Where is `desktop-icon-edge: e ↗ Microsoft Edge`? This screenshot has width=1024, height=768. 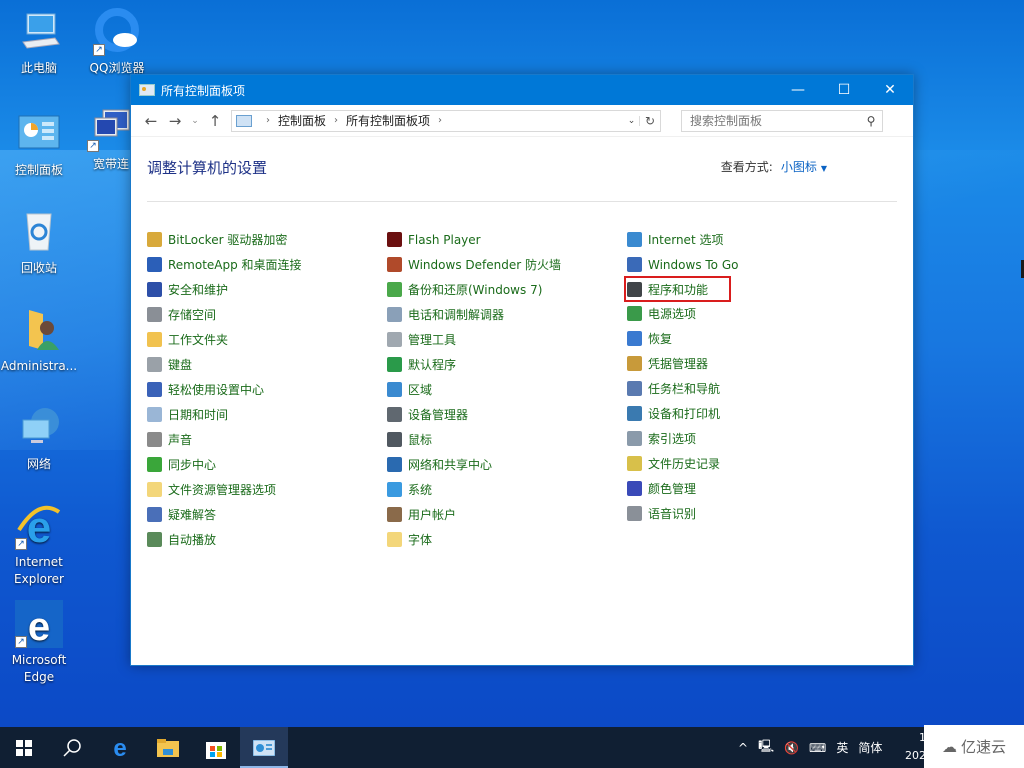
desktop-icon-edge: e ↗ Microsoft Edge is located at coordinates (39, 643).